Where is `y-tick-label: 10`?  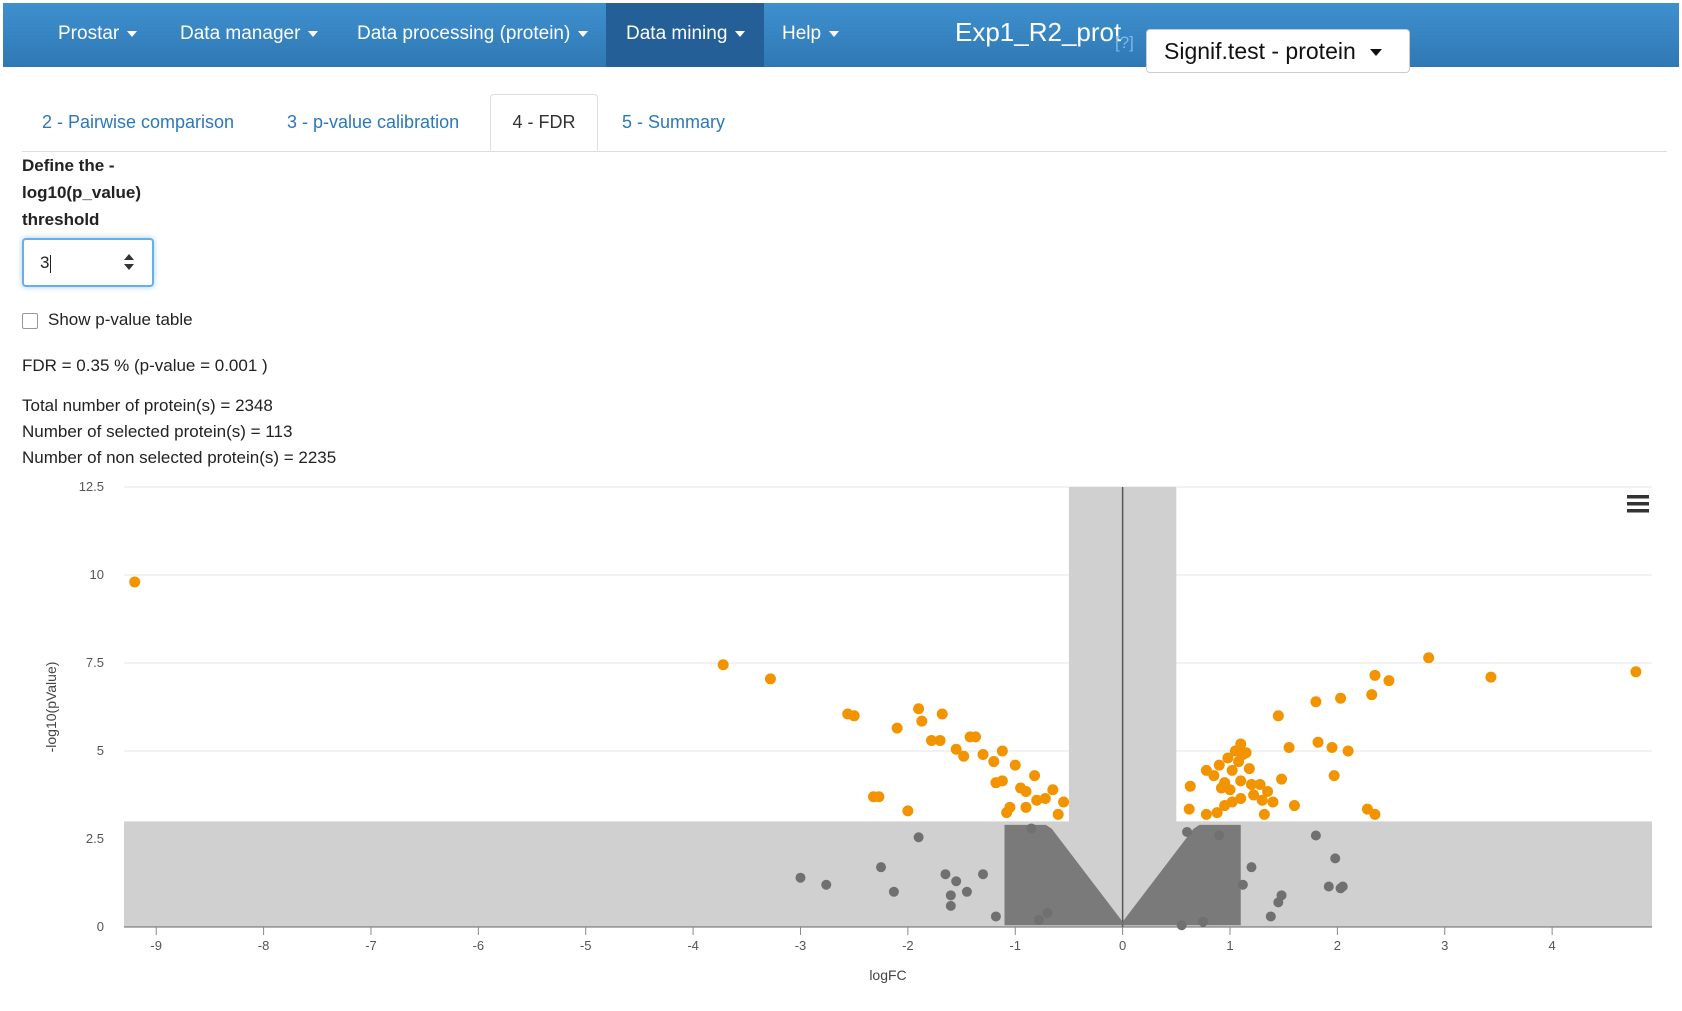
y-tick-label: 10 is located at coordinates (97, 574).